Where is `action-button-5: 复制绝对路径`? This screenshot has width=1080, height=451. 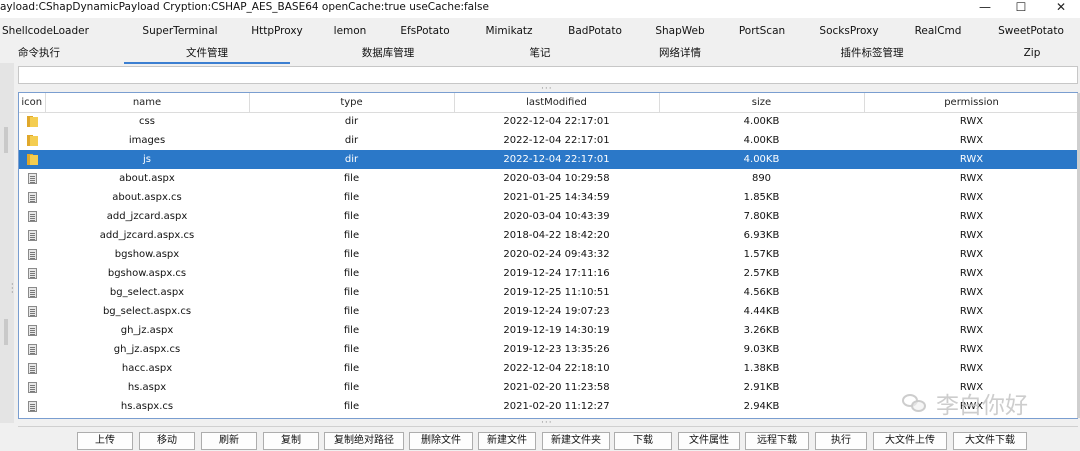 action-button-5: 复制绝对路径 is located at coordinates (364, 441).